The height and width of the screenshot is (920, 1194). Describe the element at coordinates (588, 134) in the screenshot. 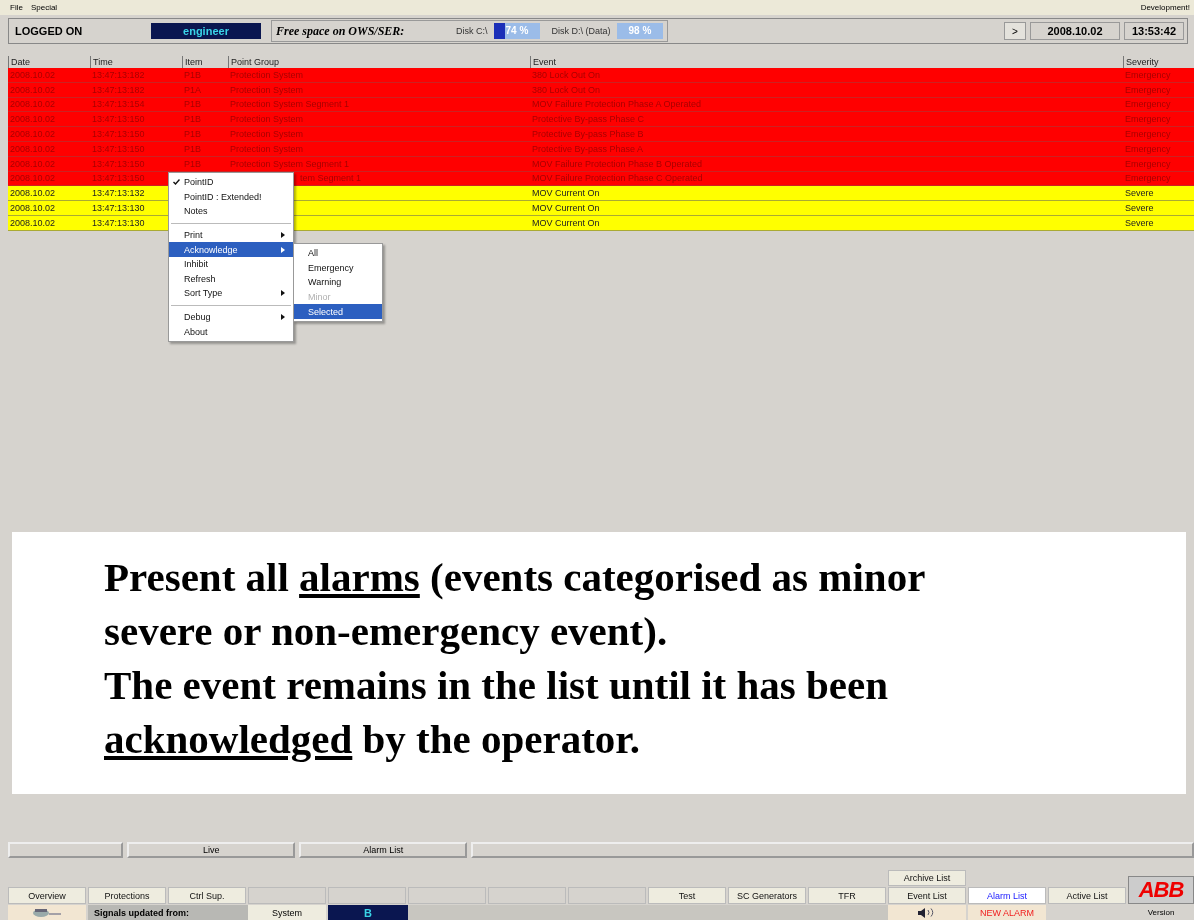

I see `event-cell-text: Protective By-pass Phase B` at that location.